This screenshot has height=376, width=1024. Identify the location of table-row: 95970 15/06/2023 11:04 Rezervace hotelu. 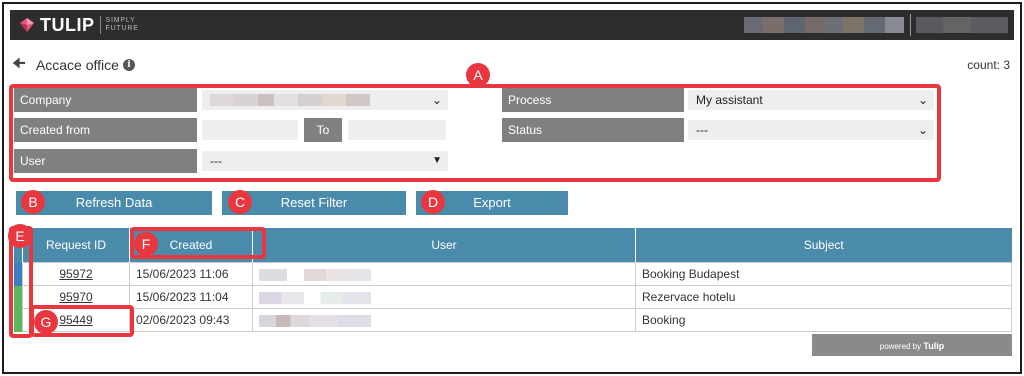
(513, 297).